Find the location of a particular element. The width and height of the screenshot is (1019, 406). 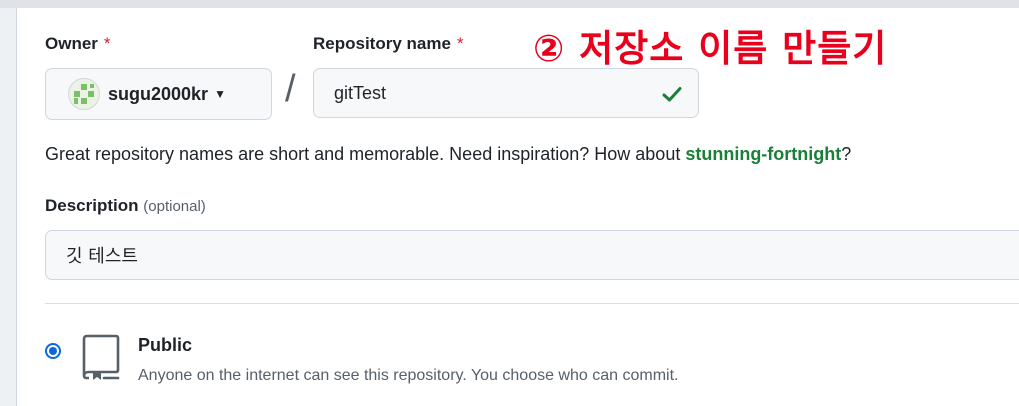

description-label: Description (optional) is located at coordinates (125, 206).